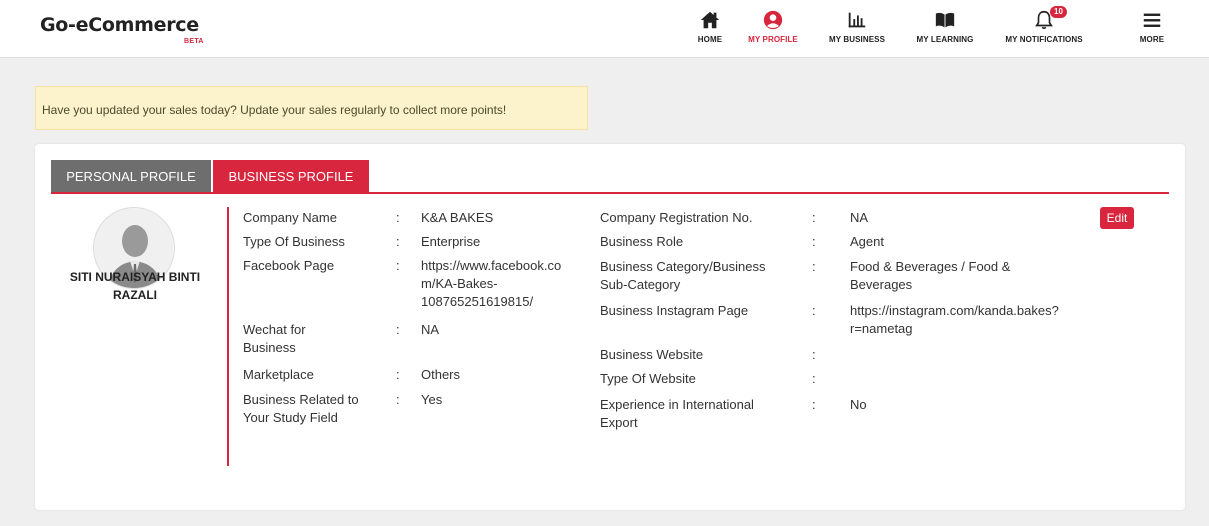 The width and height of the screenshot is (1209, 526). Describe the element at coordinates (683, 266) in the screenshot. I see `business-category-label-line1: Business Category/Business` at that location.